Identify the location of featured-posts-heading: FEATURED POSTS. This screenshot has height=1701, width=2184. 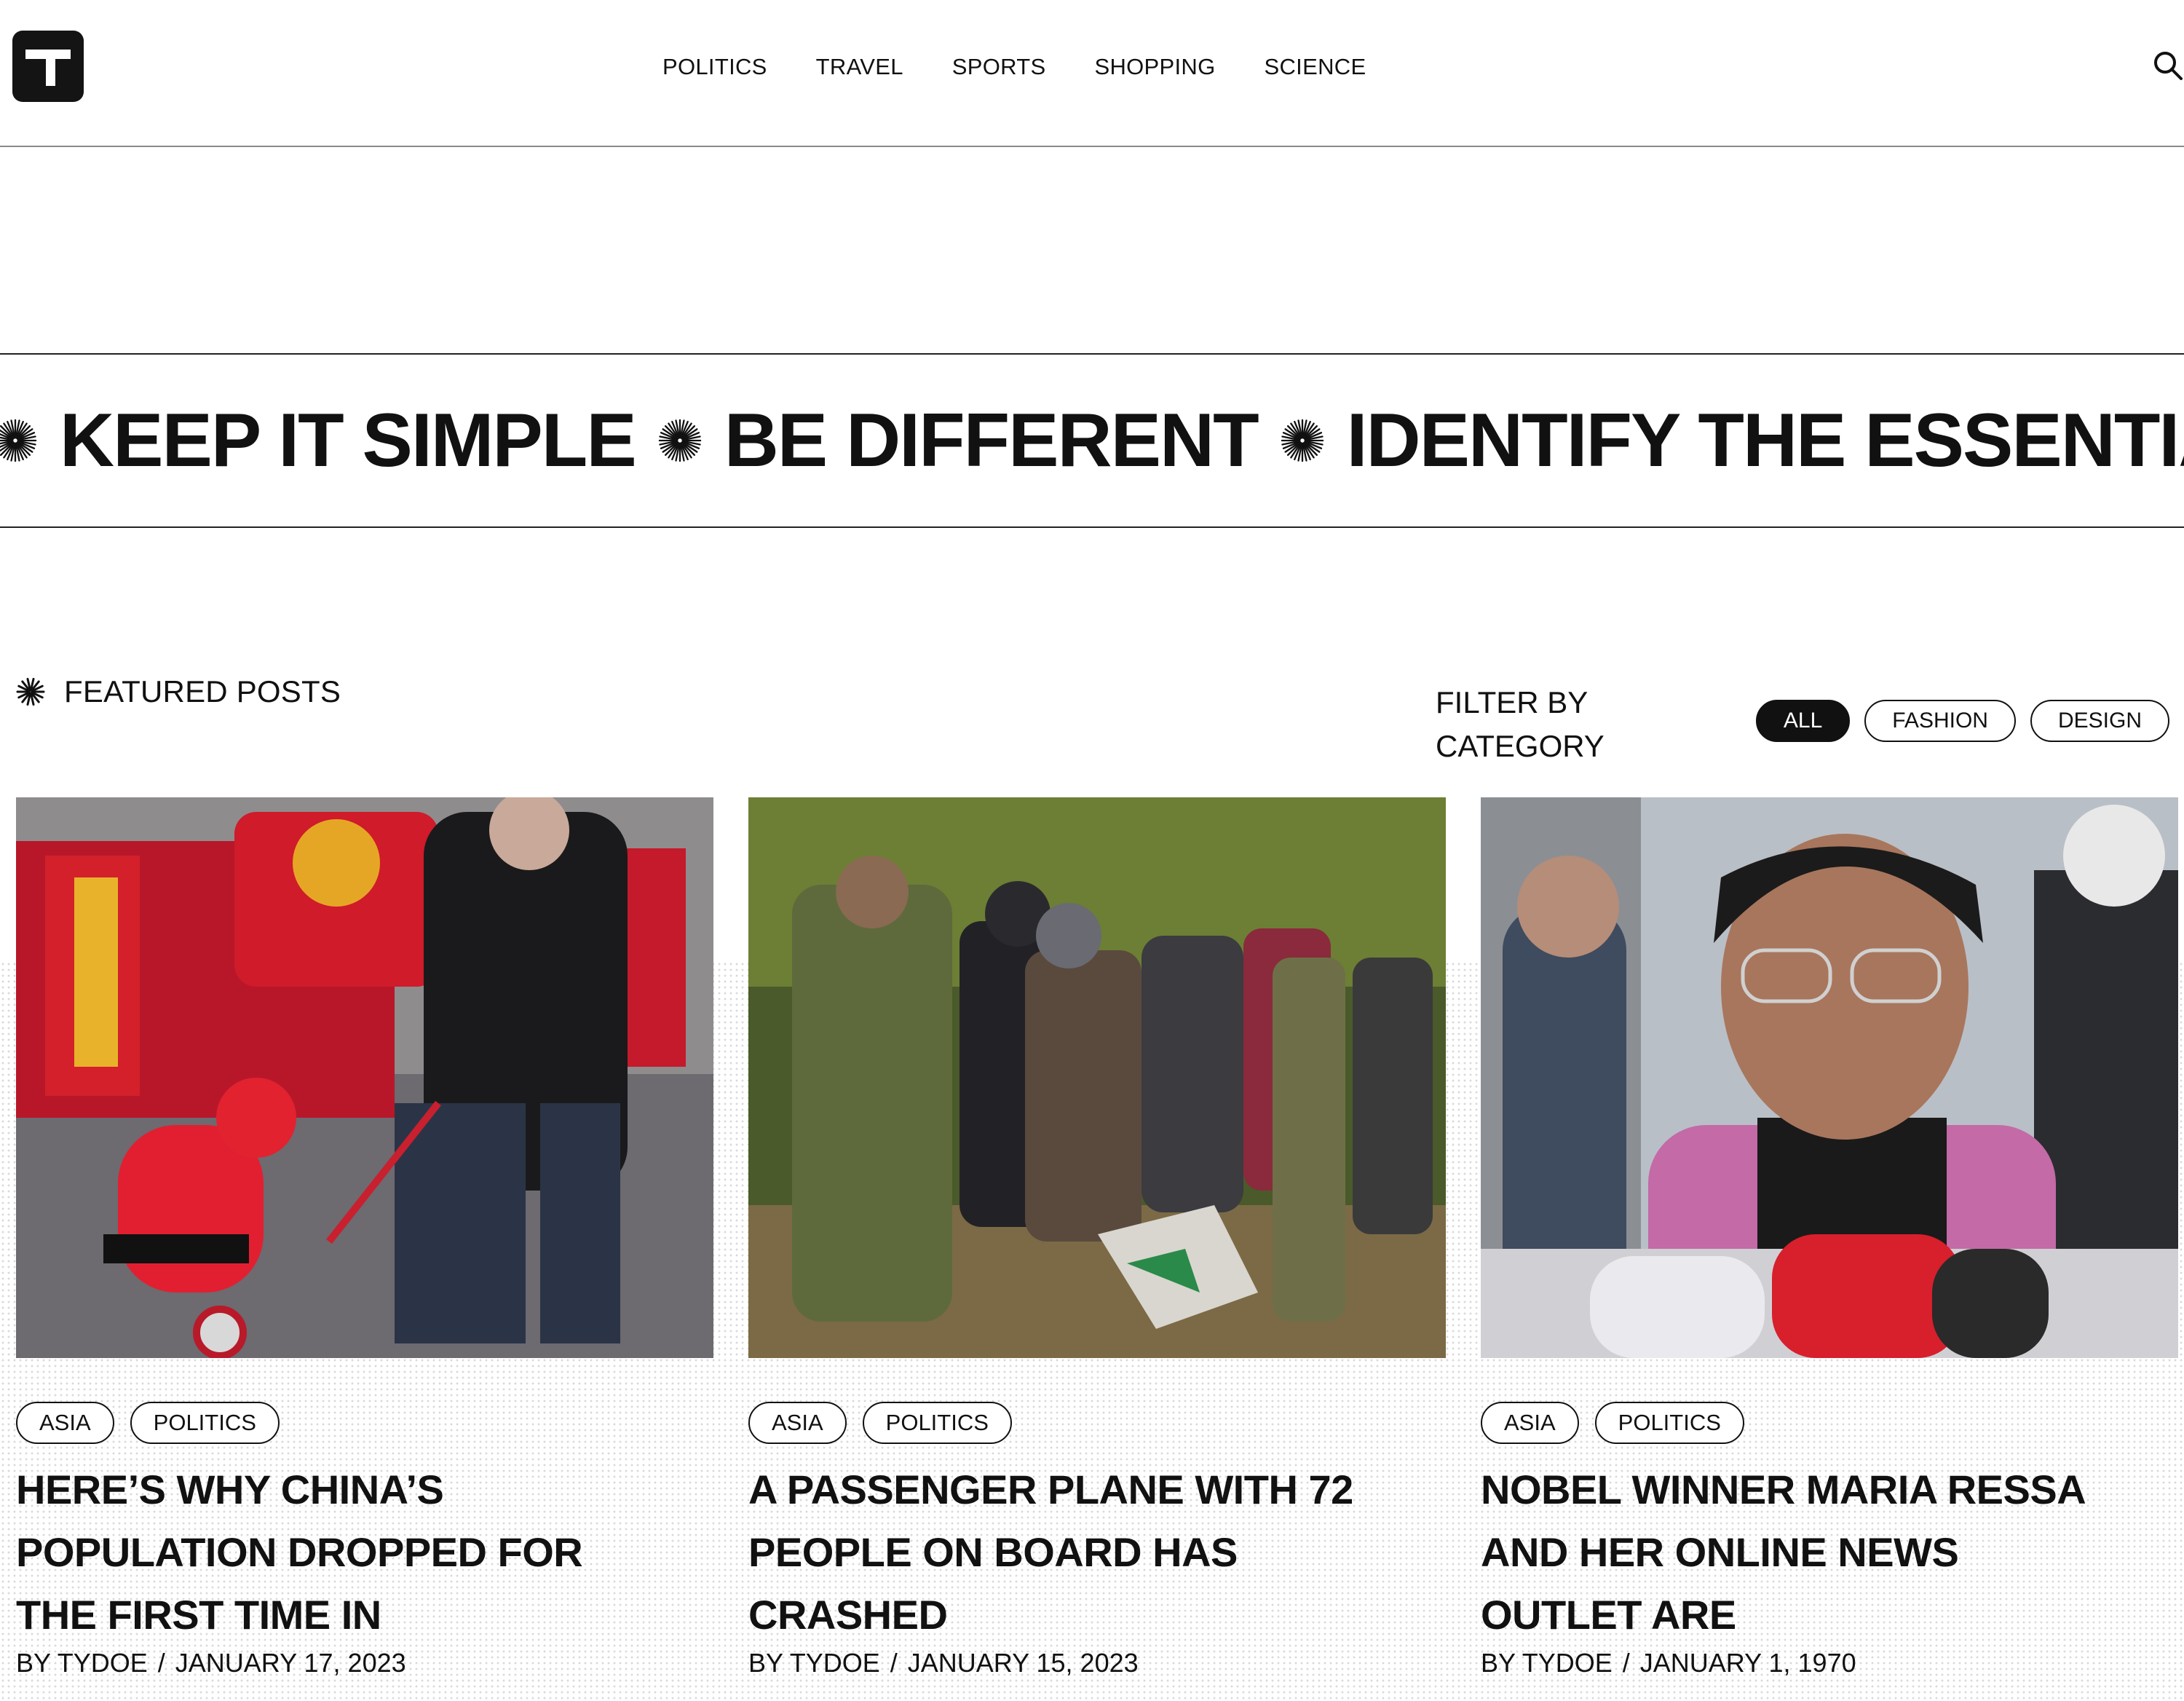
(178, 692).